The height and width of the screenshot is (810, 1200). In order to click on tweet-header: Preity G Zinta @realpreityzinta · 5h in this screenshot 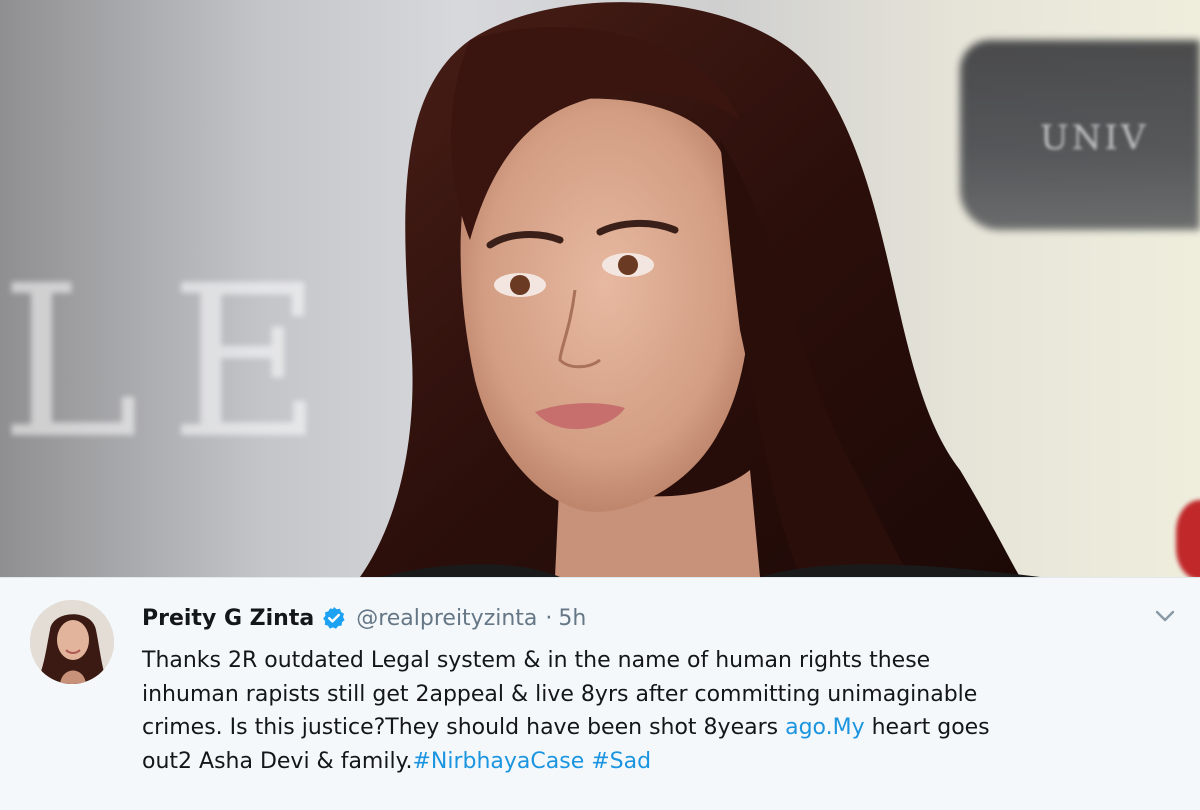, I will do `click(364, 618)`.